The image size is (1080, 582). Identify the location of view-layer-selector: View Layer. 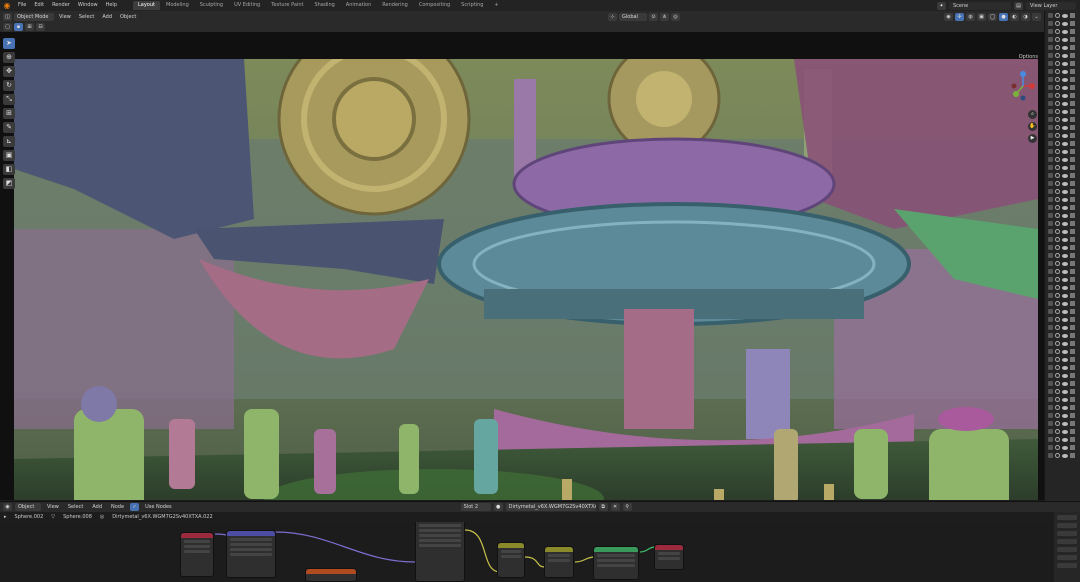
(1051, 5).